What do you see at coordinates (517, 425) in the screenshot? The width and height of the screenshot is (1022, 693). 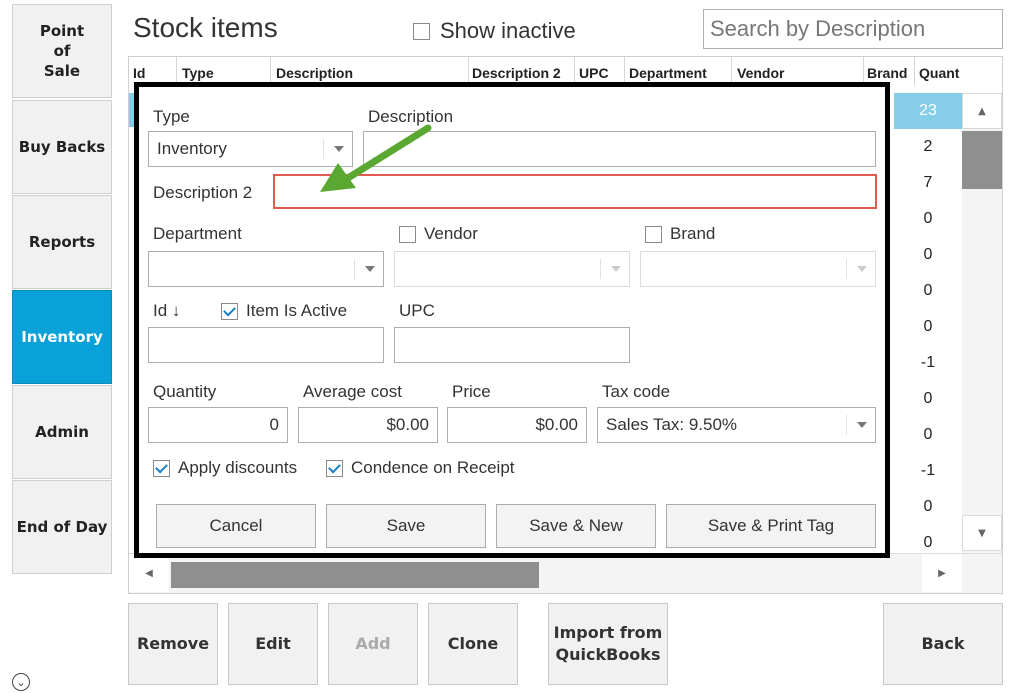 I see `price-input: $0.00` at bounding box center [517, 425].